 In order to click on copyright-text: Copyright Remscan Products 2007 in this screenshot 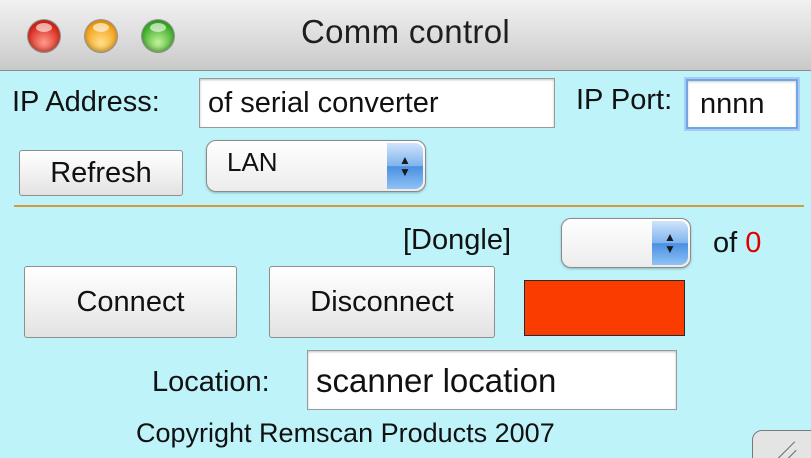, I will do `click(345, 433)`.